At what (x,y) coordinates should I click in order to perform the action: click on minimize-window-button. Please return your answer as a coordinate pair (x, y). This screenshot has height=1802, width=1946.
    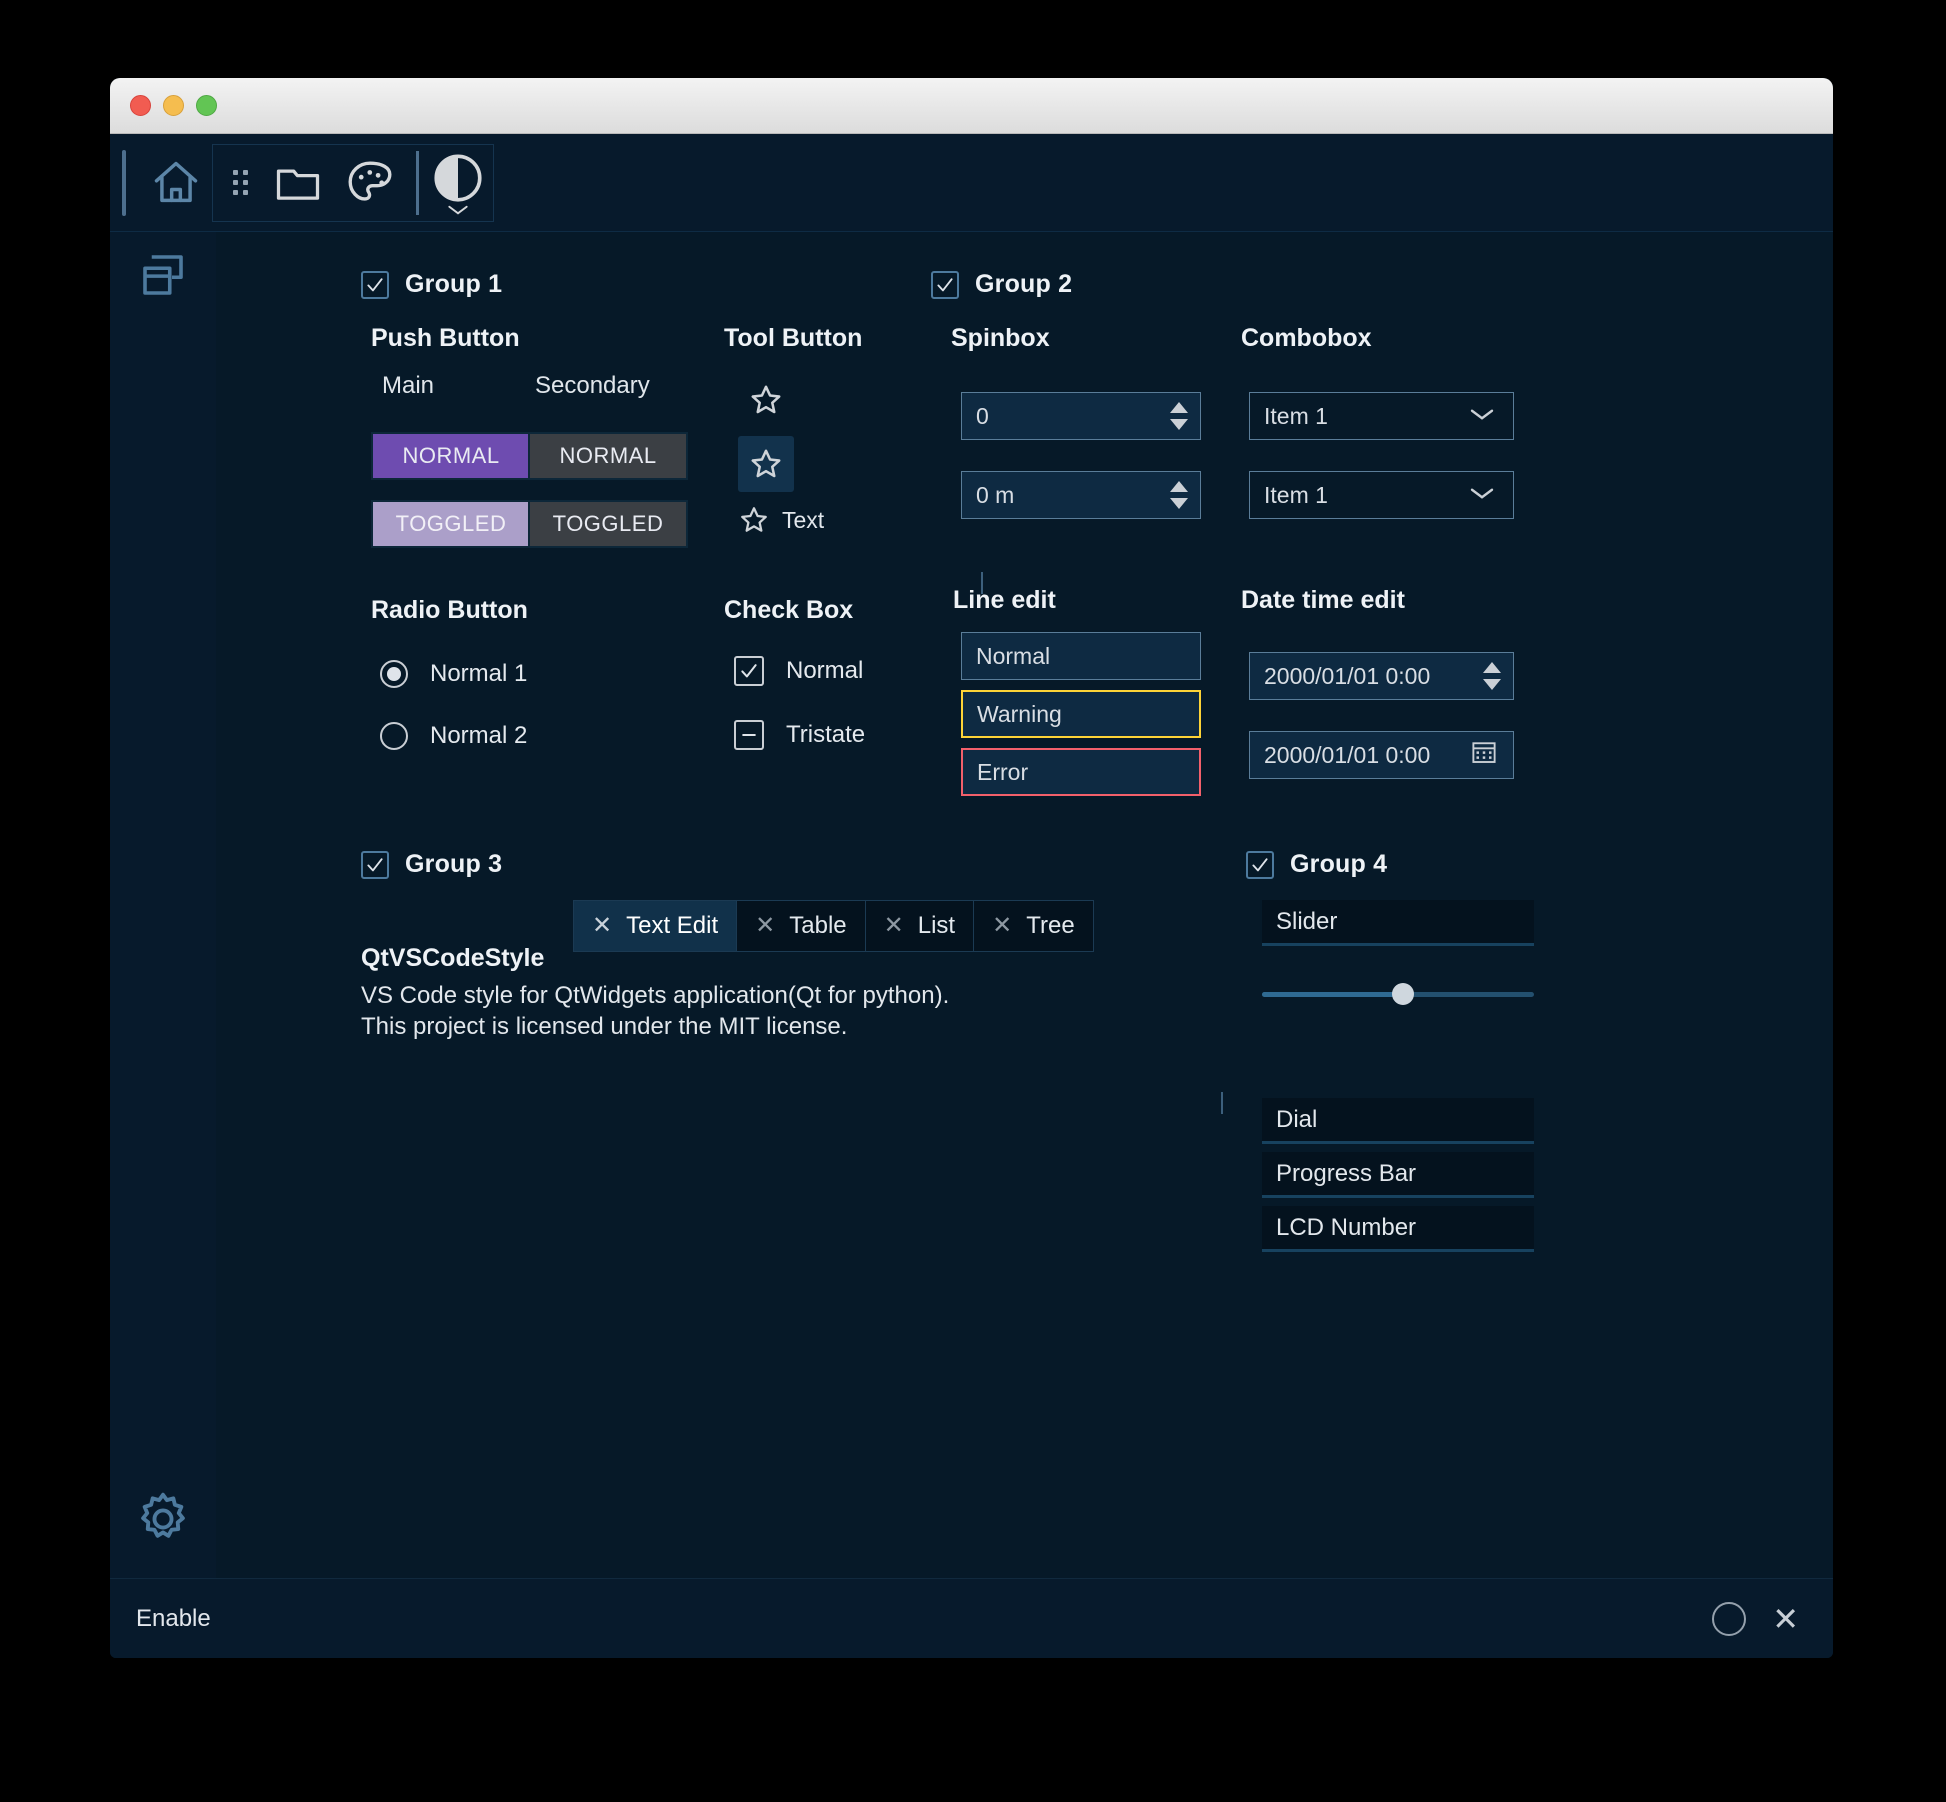
    Looking at the image, I should click on (173, 105).